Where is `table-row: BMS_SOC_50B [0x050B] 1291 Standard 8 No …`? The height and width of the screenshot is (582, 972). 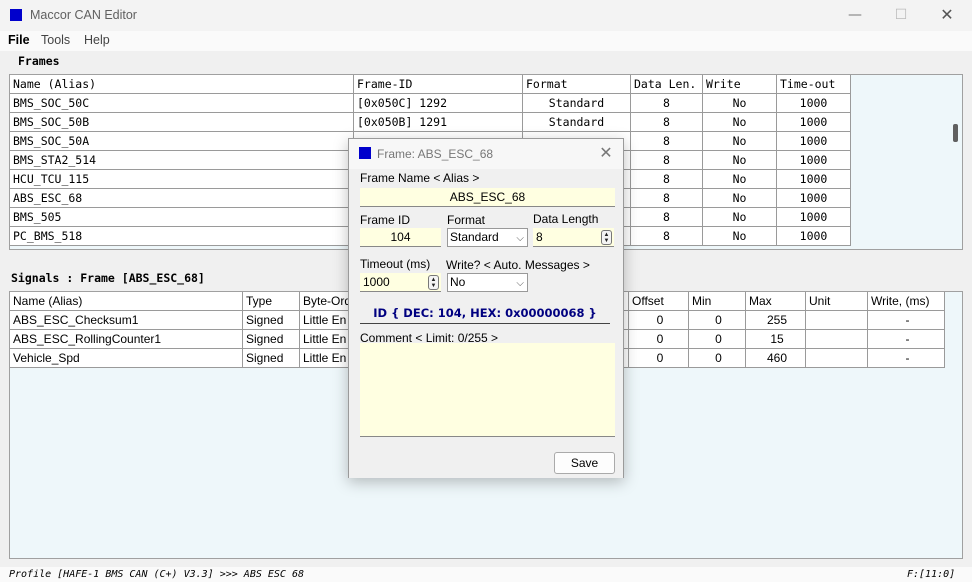
table-row: BMS_SOC_50B [0x050B] 1291 Standard 8 No … is located at coordinates (430, 122).